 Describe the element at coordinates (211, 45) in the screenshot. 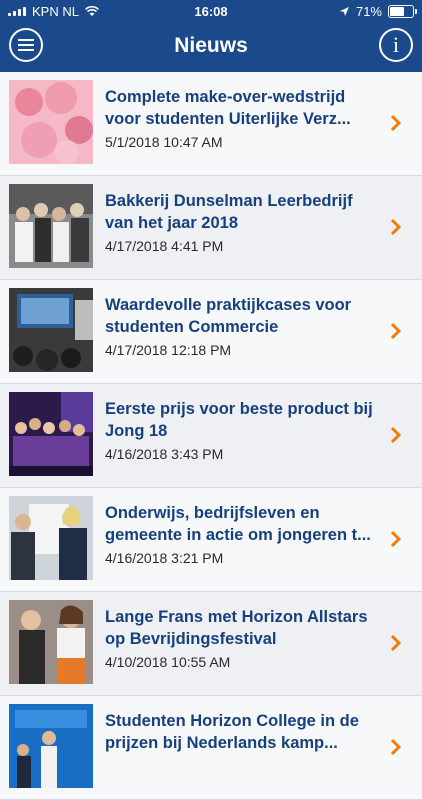

I see `page-title: Nieuws` at that location.